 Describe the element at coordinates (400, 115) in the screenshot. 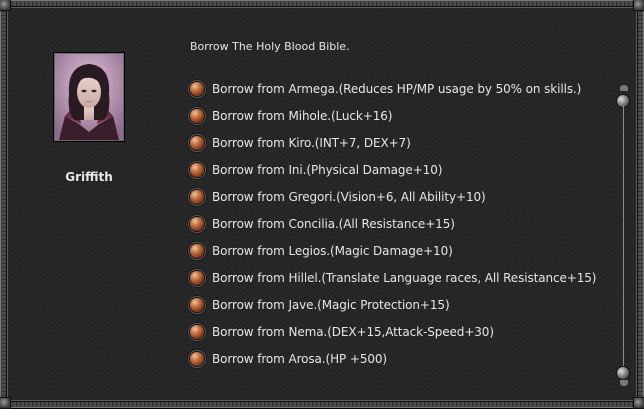

I see `dialog-option: Borrow from Mihole.(Luck+16)` at that location.